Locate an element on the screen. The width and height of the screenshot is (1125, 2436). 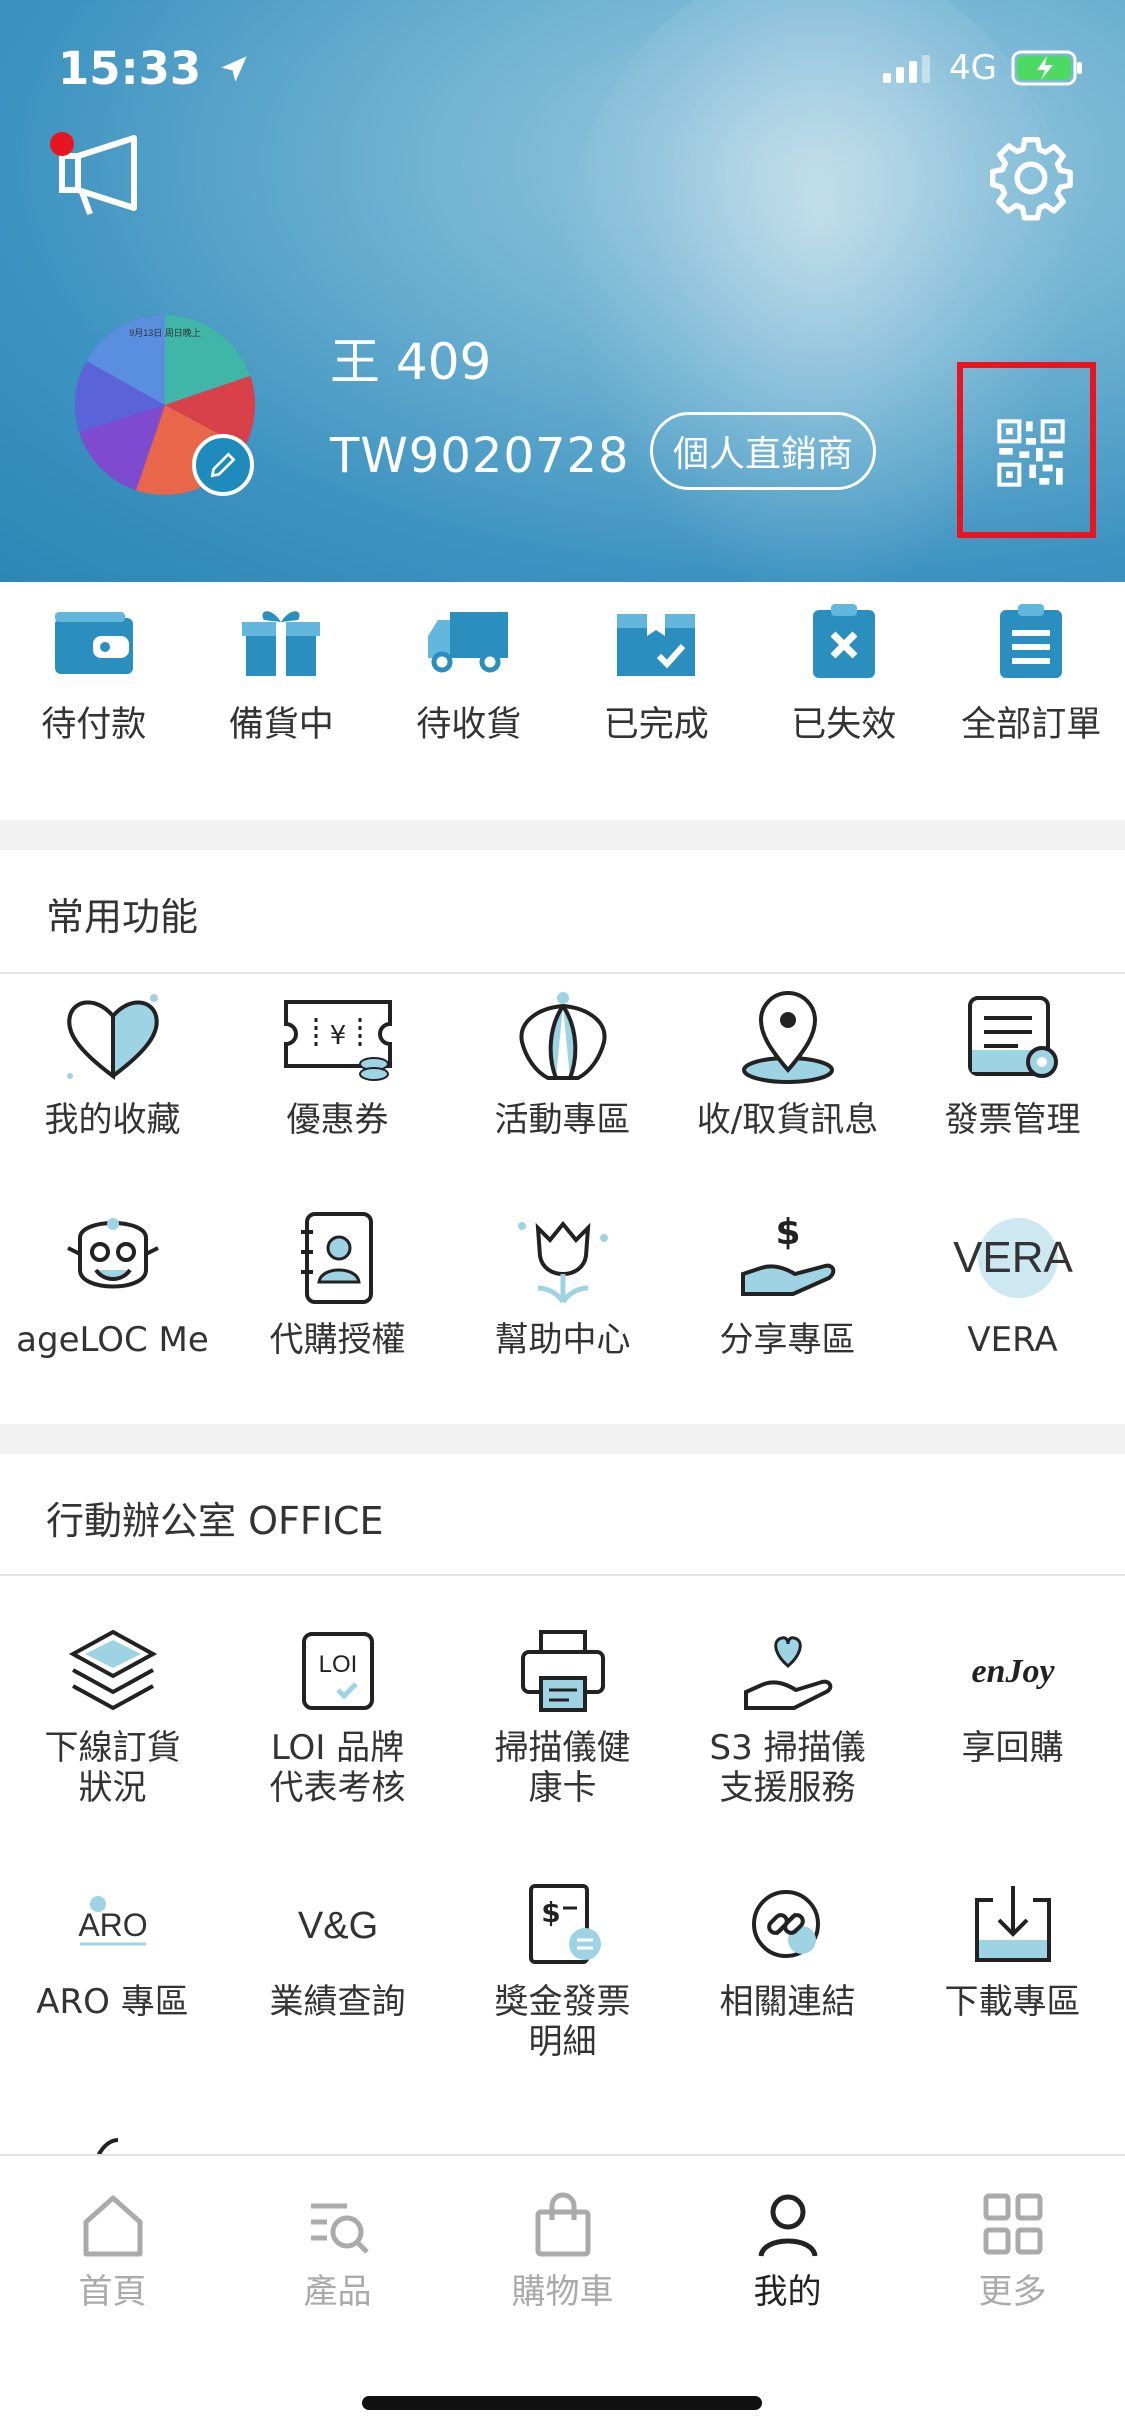
delivery-info-item: 收/取貨訊息 is located at coordinates (787, 1064).